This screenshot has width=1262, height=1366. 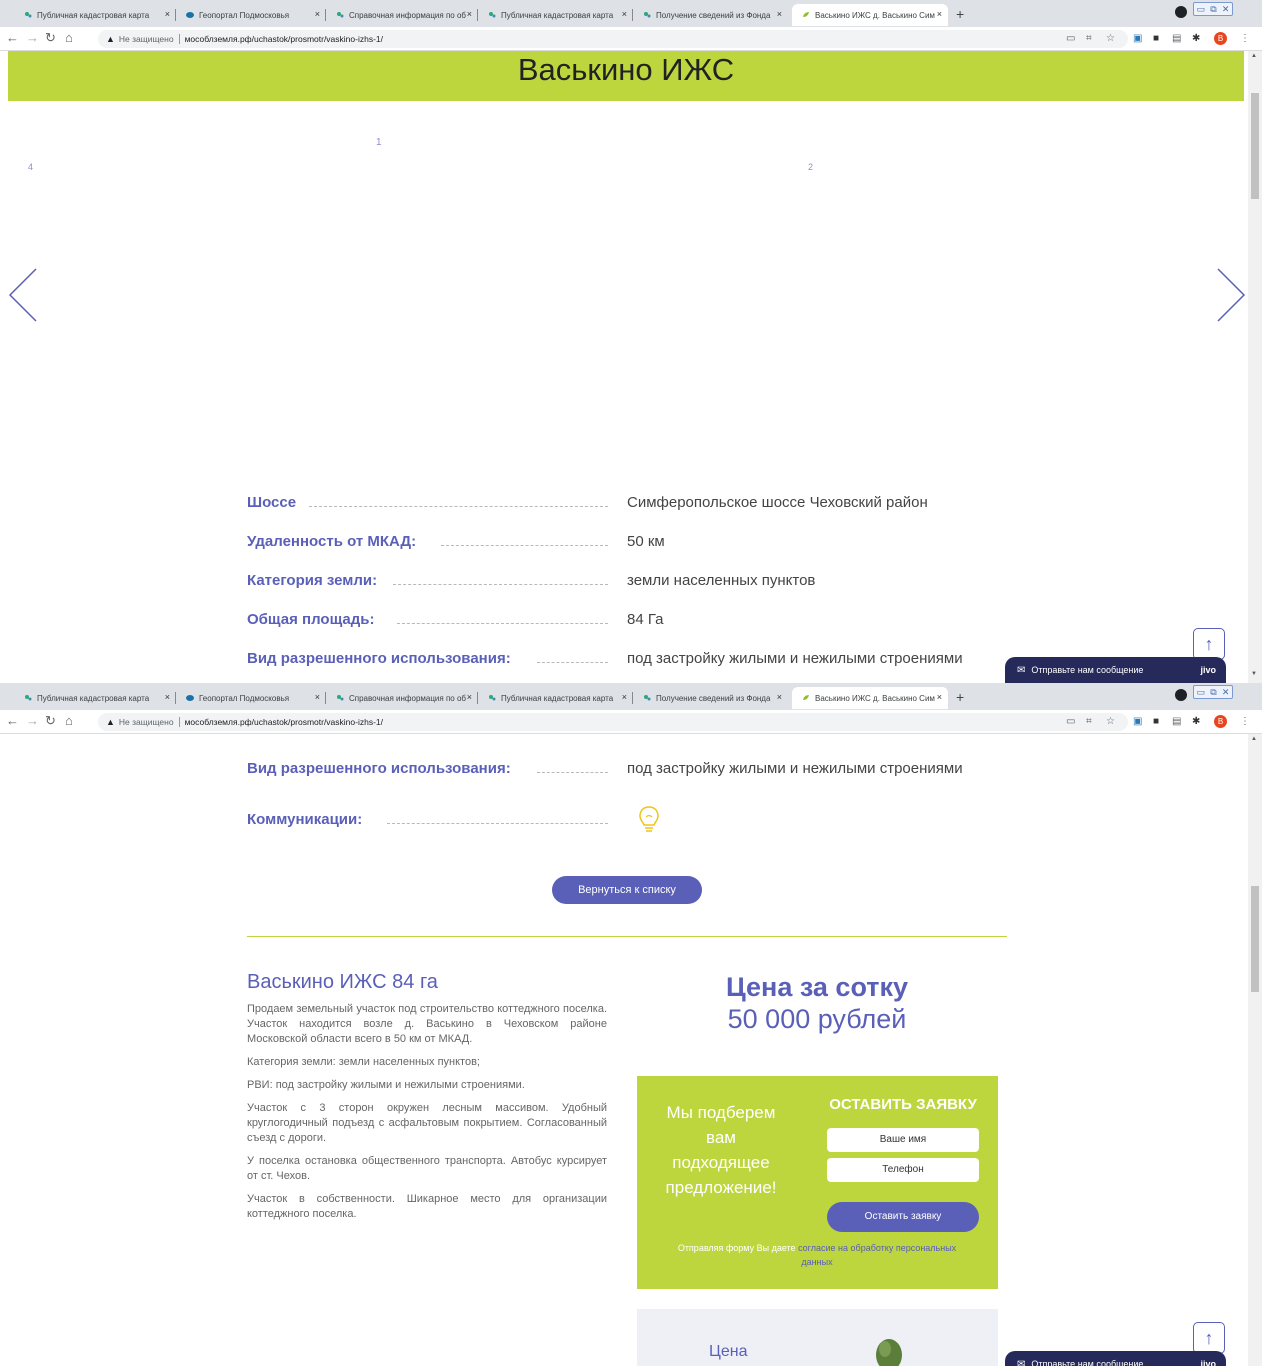 What do you see at coordinates (1021, 1362) in the screenshot?
I see `envelope-icon: ✉` at bounding box center [1021, 1362].